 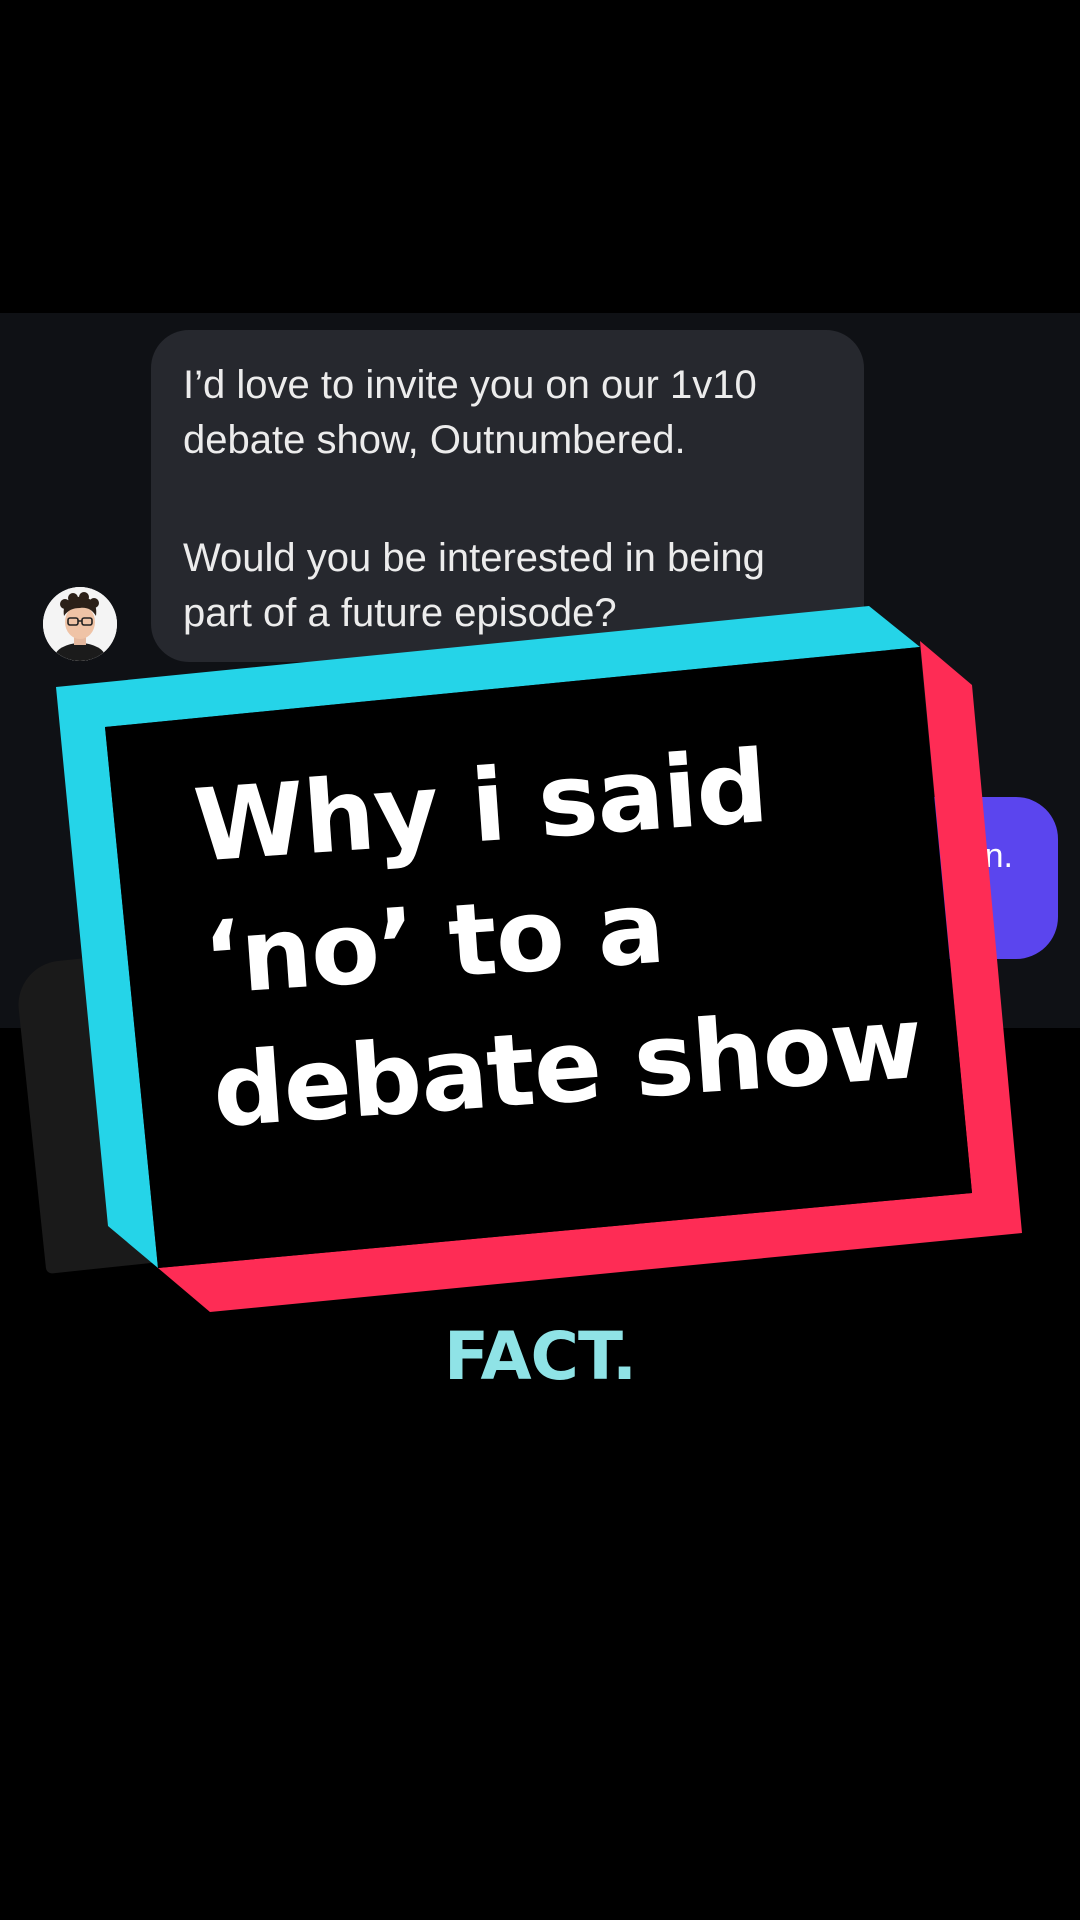 What do you see at coordinates (540, 1356) in the screenshot?
I see `fact-caption: FACT.` at bounding box center [540, 1356].